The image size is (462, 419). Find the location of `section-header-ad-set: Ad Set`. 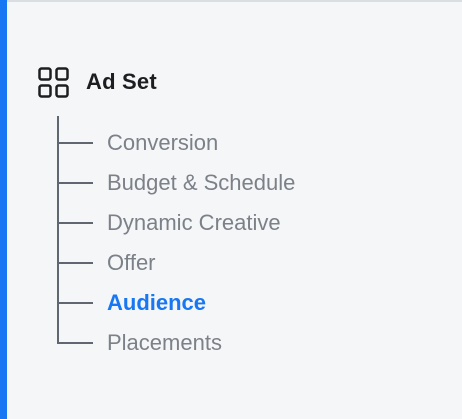

section-header-ad-set: Ad Set is located at coordinates (97, 82).